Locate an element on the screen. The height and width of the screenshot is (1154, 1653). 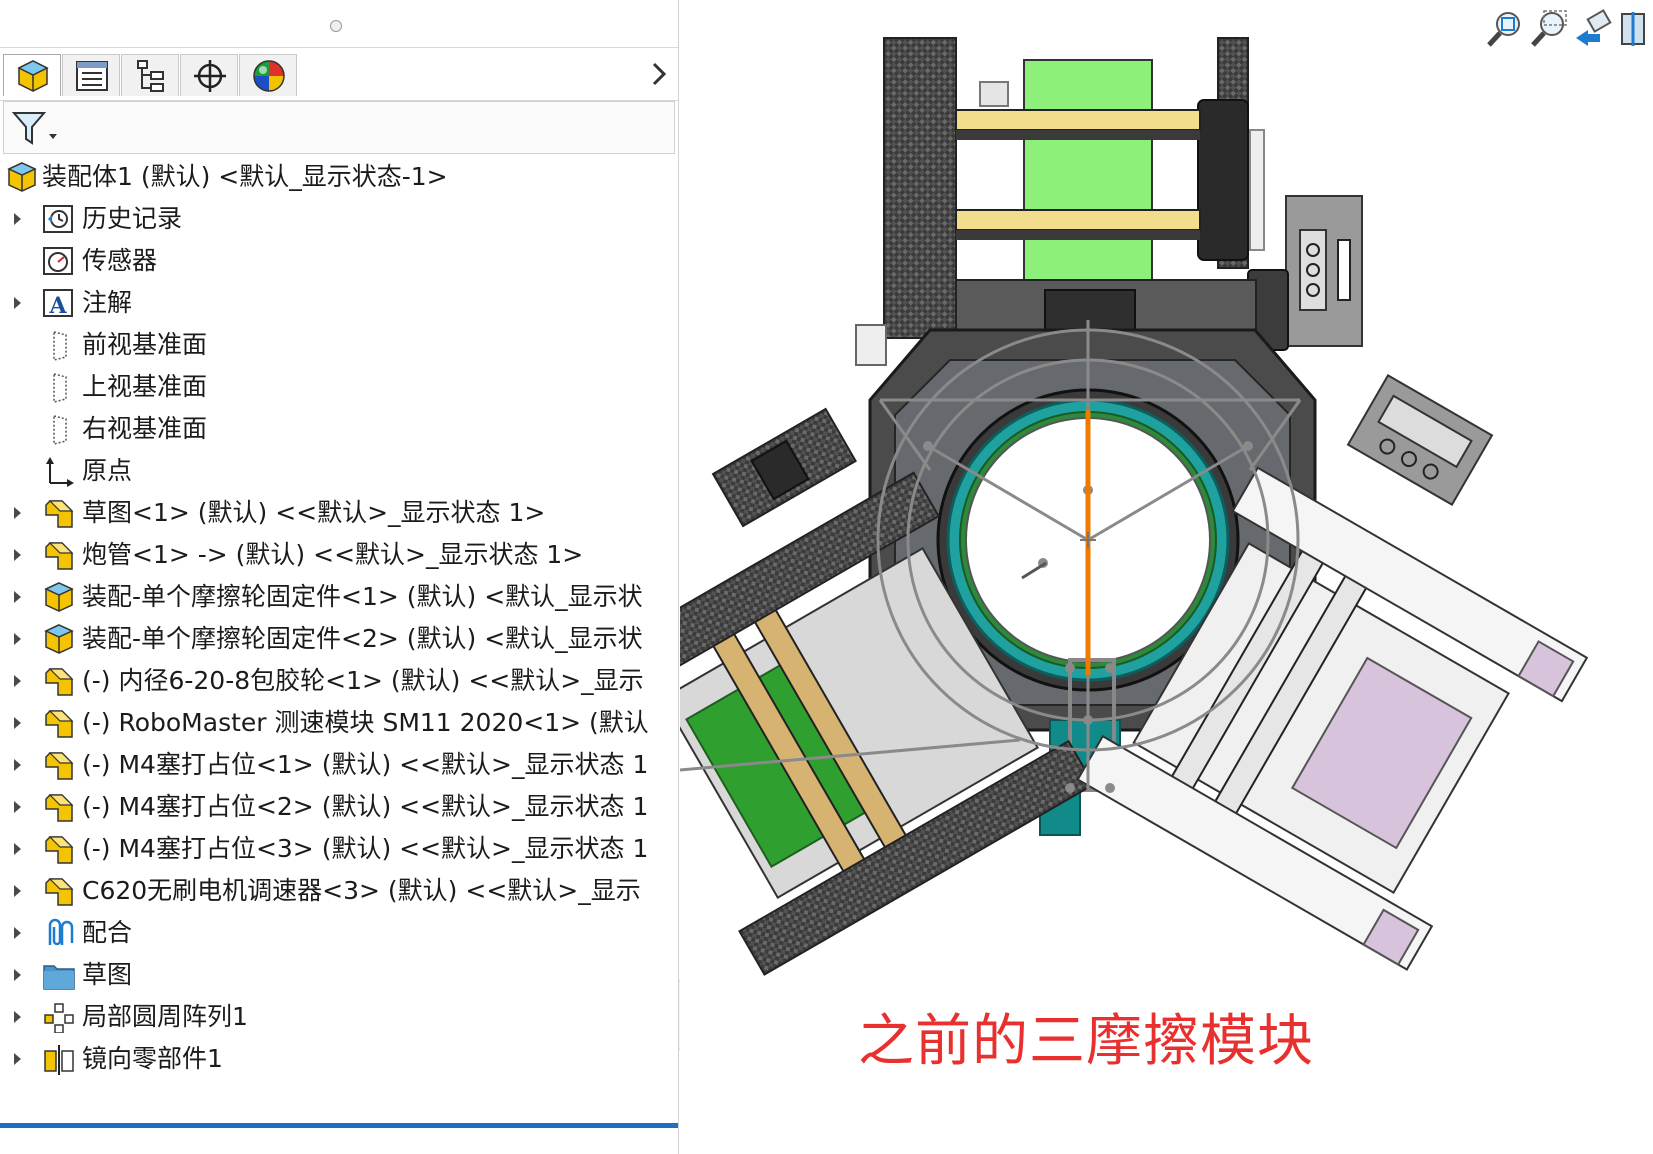
tree-item-label: 注解 is located at coordinates (107, 302).